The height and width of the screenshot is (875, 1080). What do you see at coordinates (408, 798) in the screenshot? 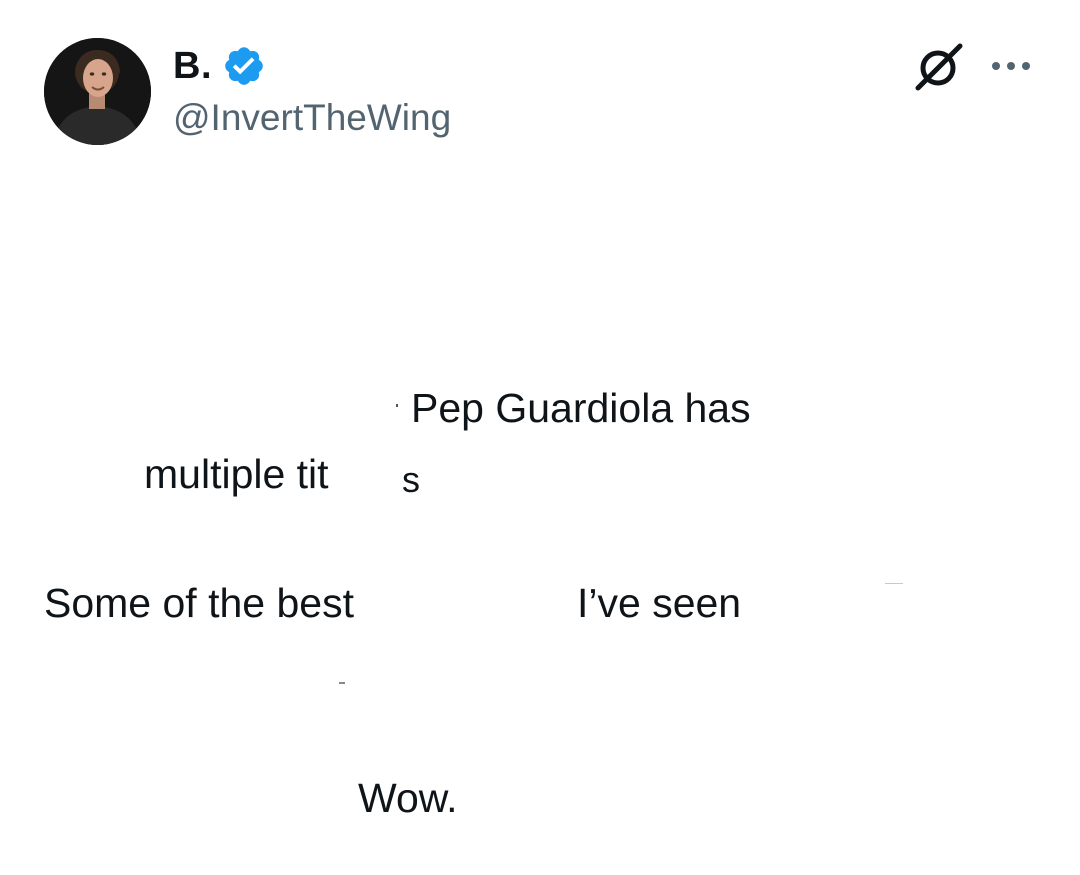
I see `tweet-text-line-4: Wow.` at bounding box center [408, 798].